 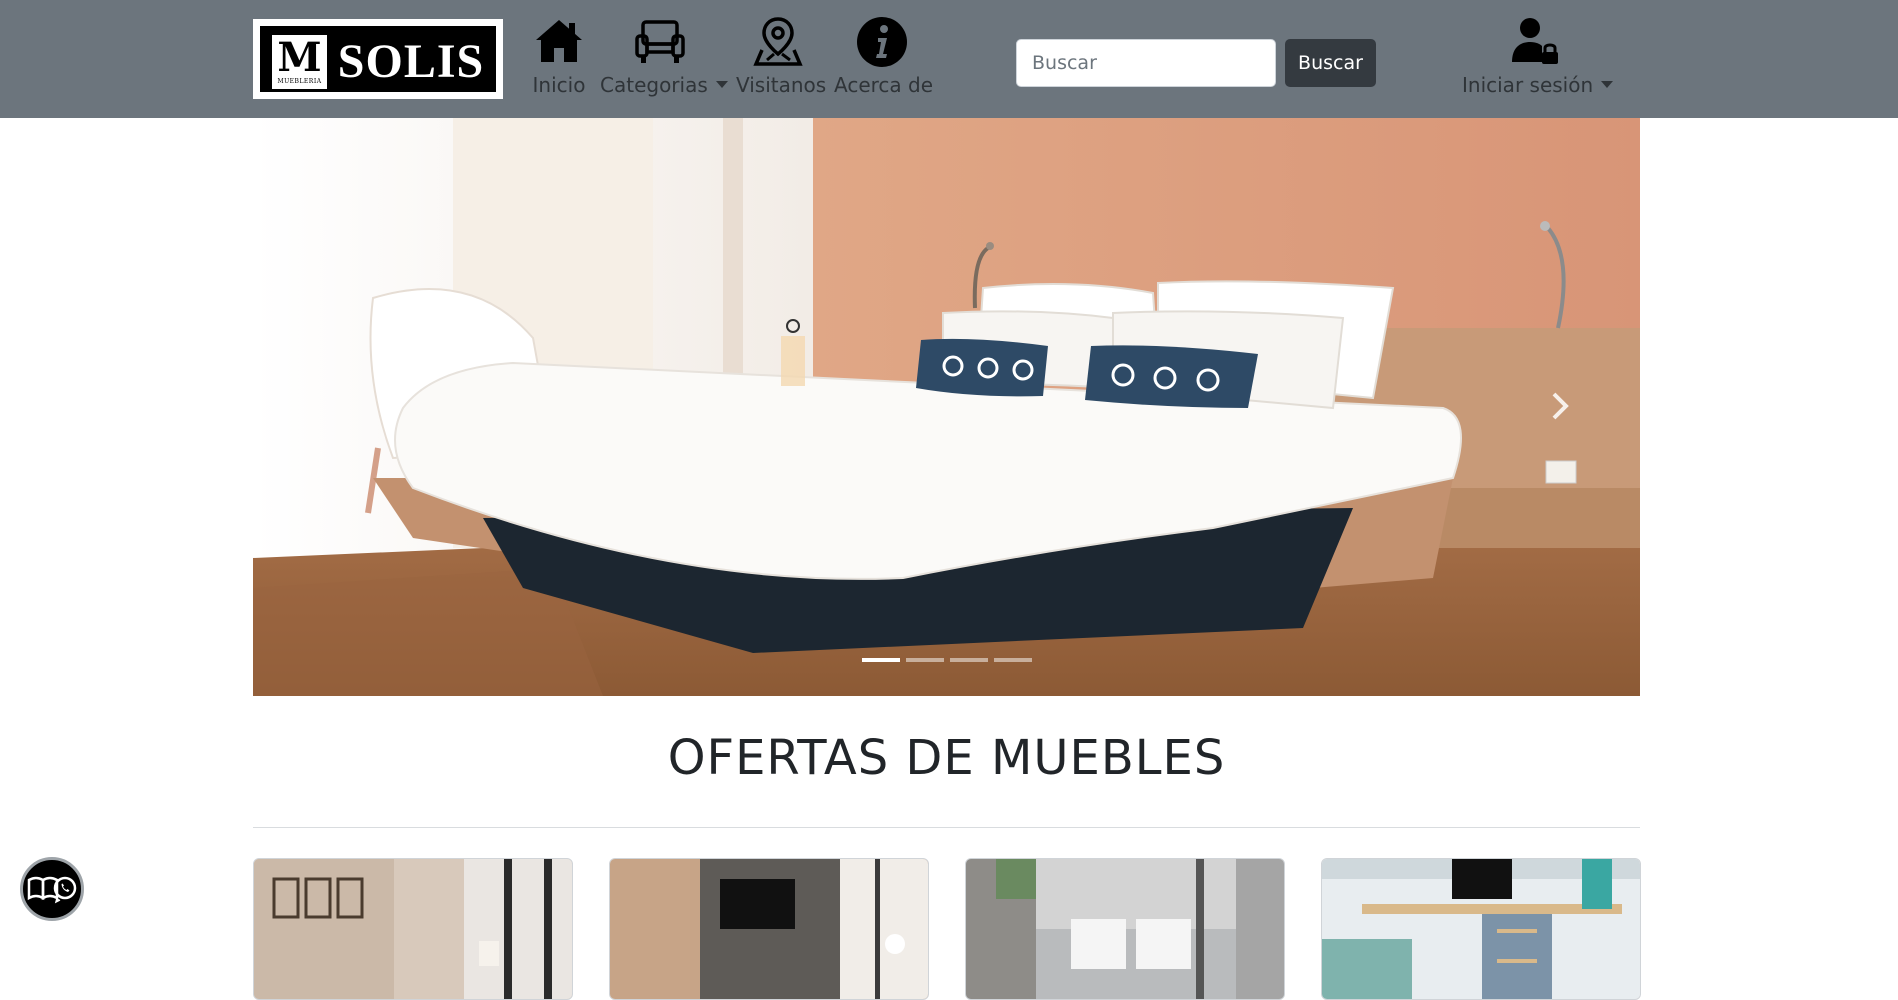 I want to click on logo-monogram: M MUEBLERIA, so click(x=299, y=62).